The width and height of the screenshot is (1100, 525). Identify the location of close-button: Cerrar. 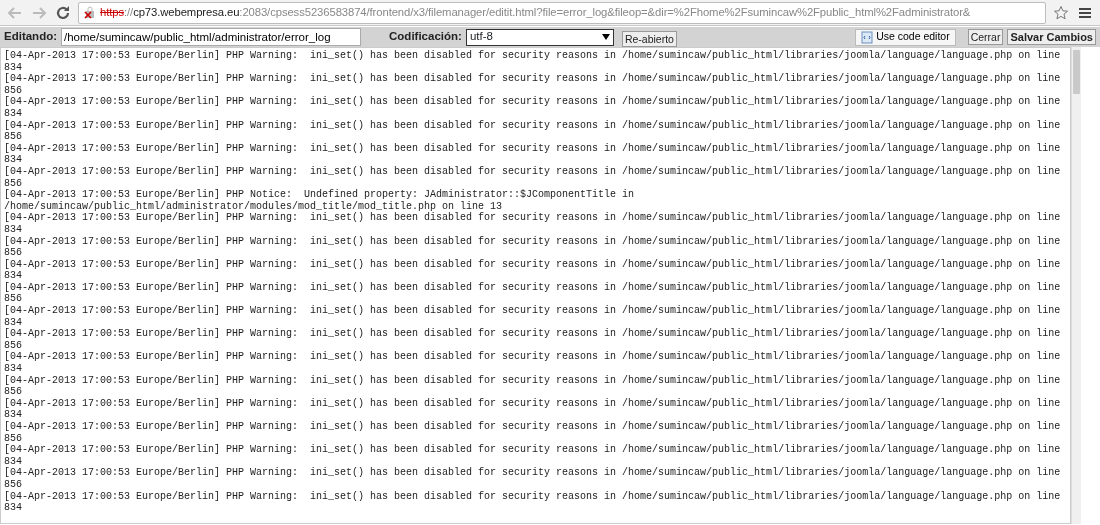
(985, 37).